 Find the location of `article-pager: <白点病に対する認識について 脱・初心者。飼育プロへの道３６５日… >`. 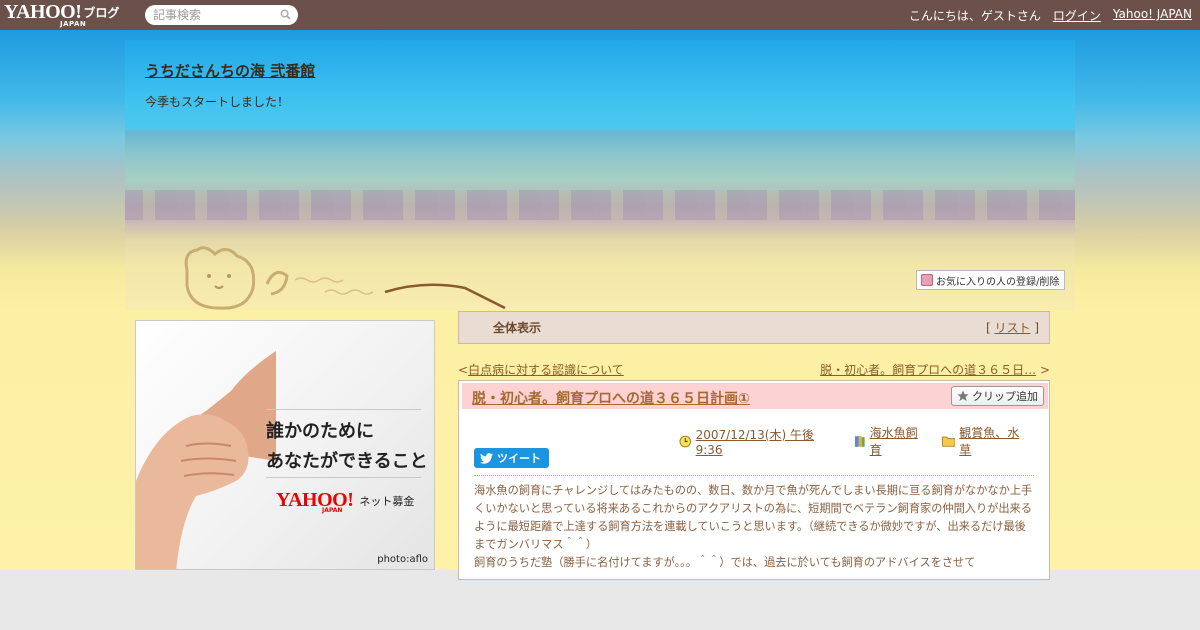

article-pager: <白点病に対する認識について 脱・初心者。飼育プロへの道３６５日… > is located at coordinates (754, 369).